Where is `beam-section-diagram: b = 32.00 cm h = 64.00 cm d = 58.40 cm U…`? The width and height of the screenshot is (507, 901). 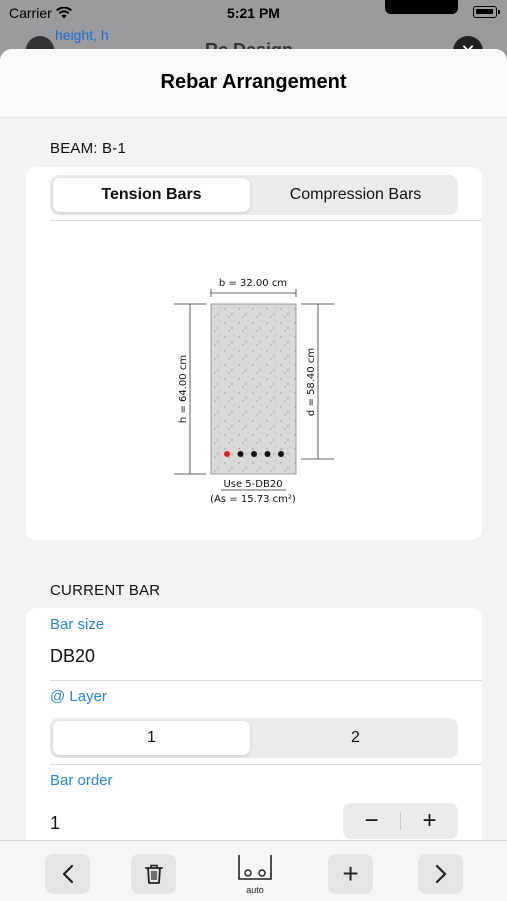 beam-section-diagram: b = 32.00 cm h = 64.00 cm d = 58.40 cm U… is located at coordinates (254, 391).